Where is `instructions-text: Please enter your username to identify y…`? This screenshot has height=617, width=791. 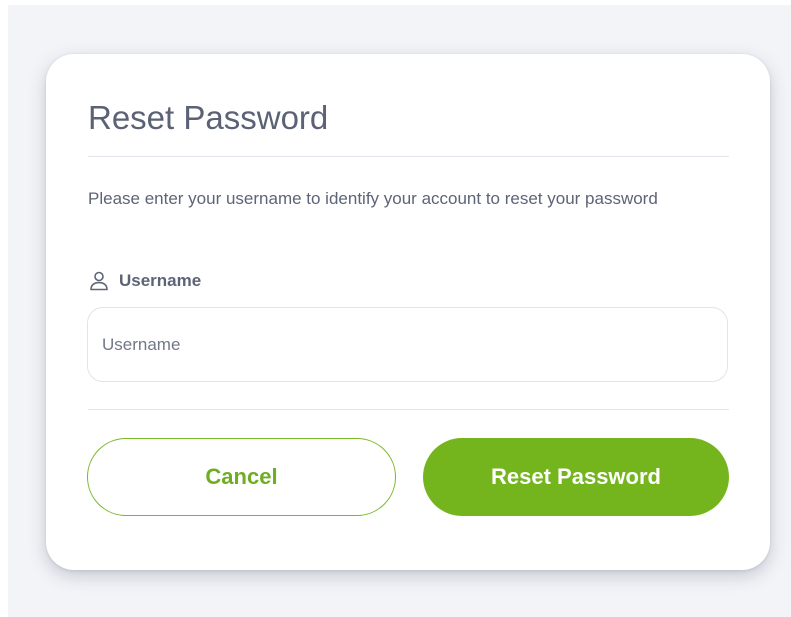 instructions-text: Please enter your username to identify y… is located at coordinates (373, 198).